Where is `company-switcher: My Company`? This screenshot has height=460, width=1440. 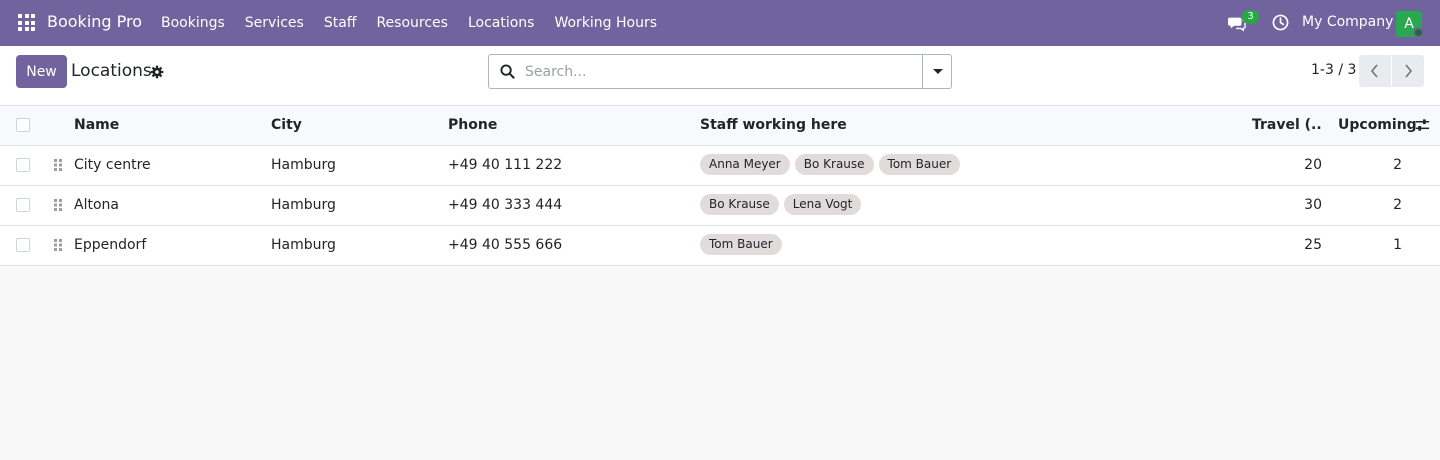
company-switcher: My Company is located at coordinates (1347, 22).